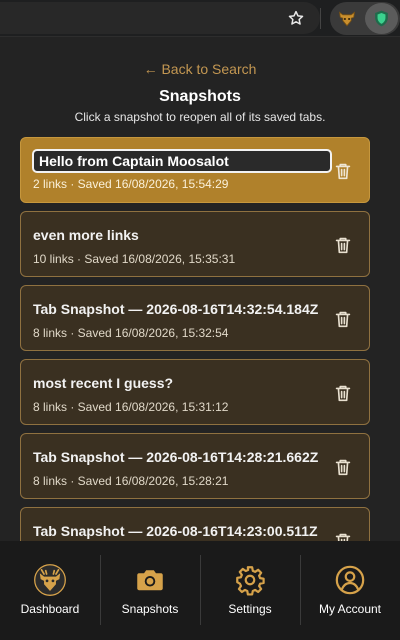 The width and height of the screenshot is (400, 640). I want to click on page-title: Snapshots, so click(200, 96).